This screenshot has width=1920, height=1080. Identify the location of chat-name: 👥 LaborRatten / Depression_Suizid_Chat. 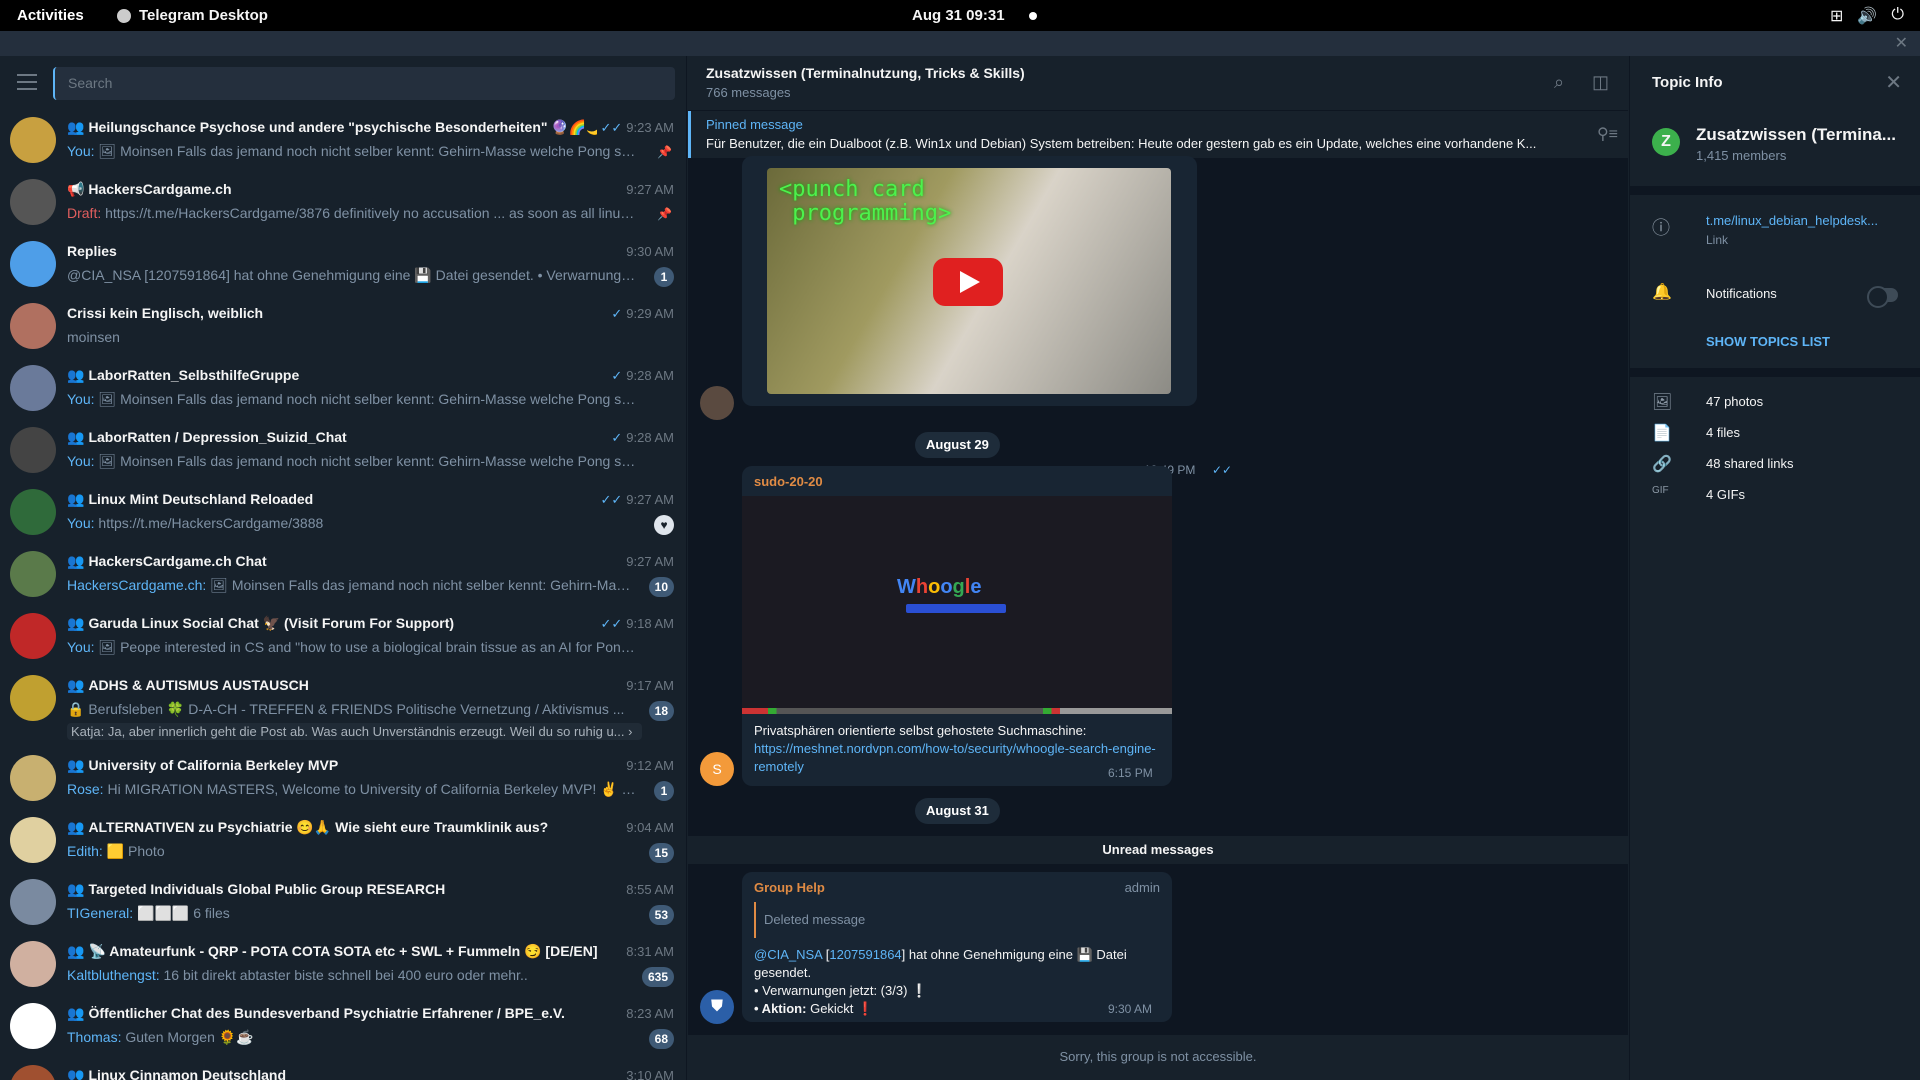
(207, 437).